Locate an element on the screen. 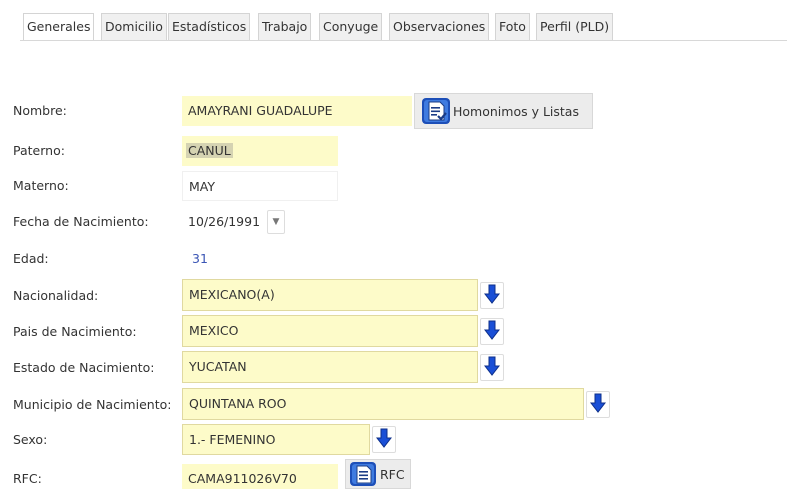 The height and width of the screenshot is (494, 787). tab-foto: Foto is located at coordinates (512, 26).